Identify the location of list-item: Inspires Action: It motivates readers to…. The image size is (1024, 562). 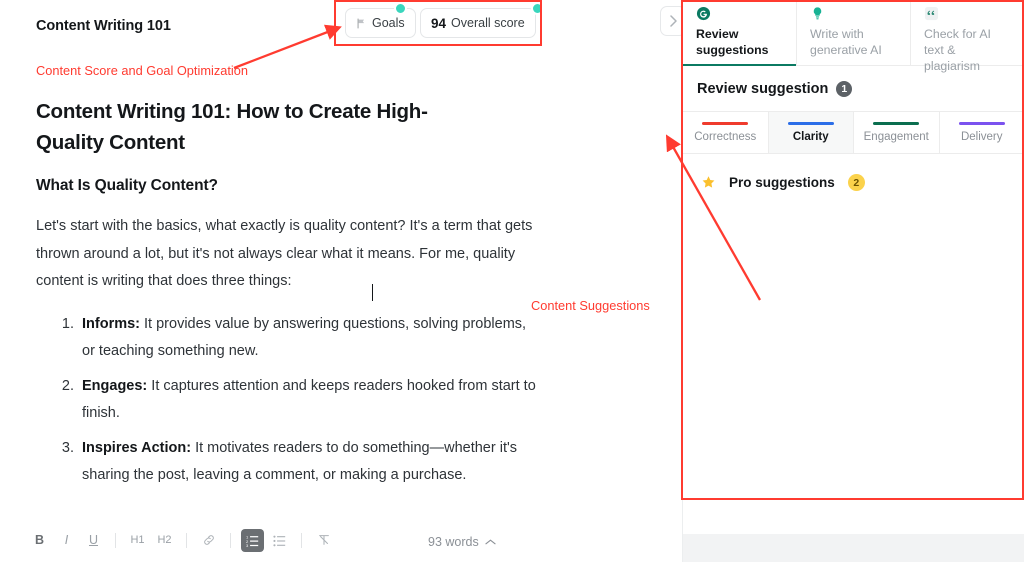
(307, 462).